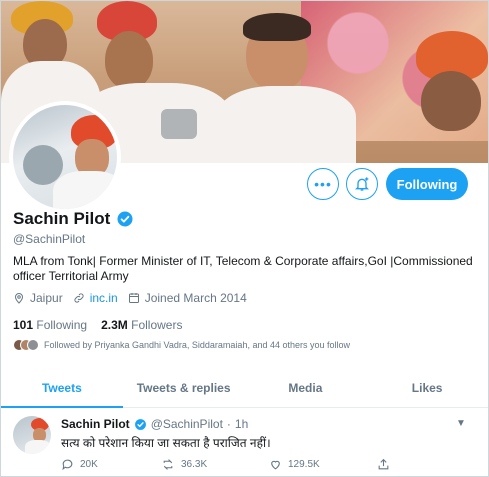 The height and width of the screenshot is (477, 489). What do you see at coordinates (23, 325) in the screenshot?
I see `following-count: 101` at bounding box center [23, 325].